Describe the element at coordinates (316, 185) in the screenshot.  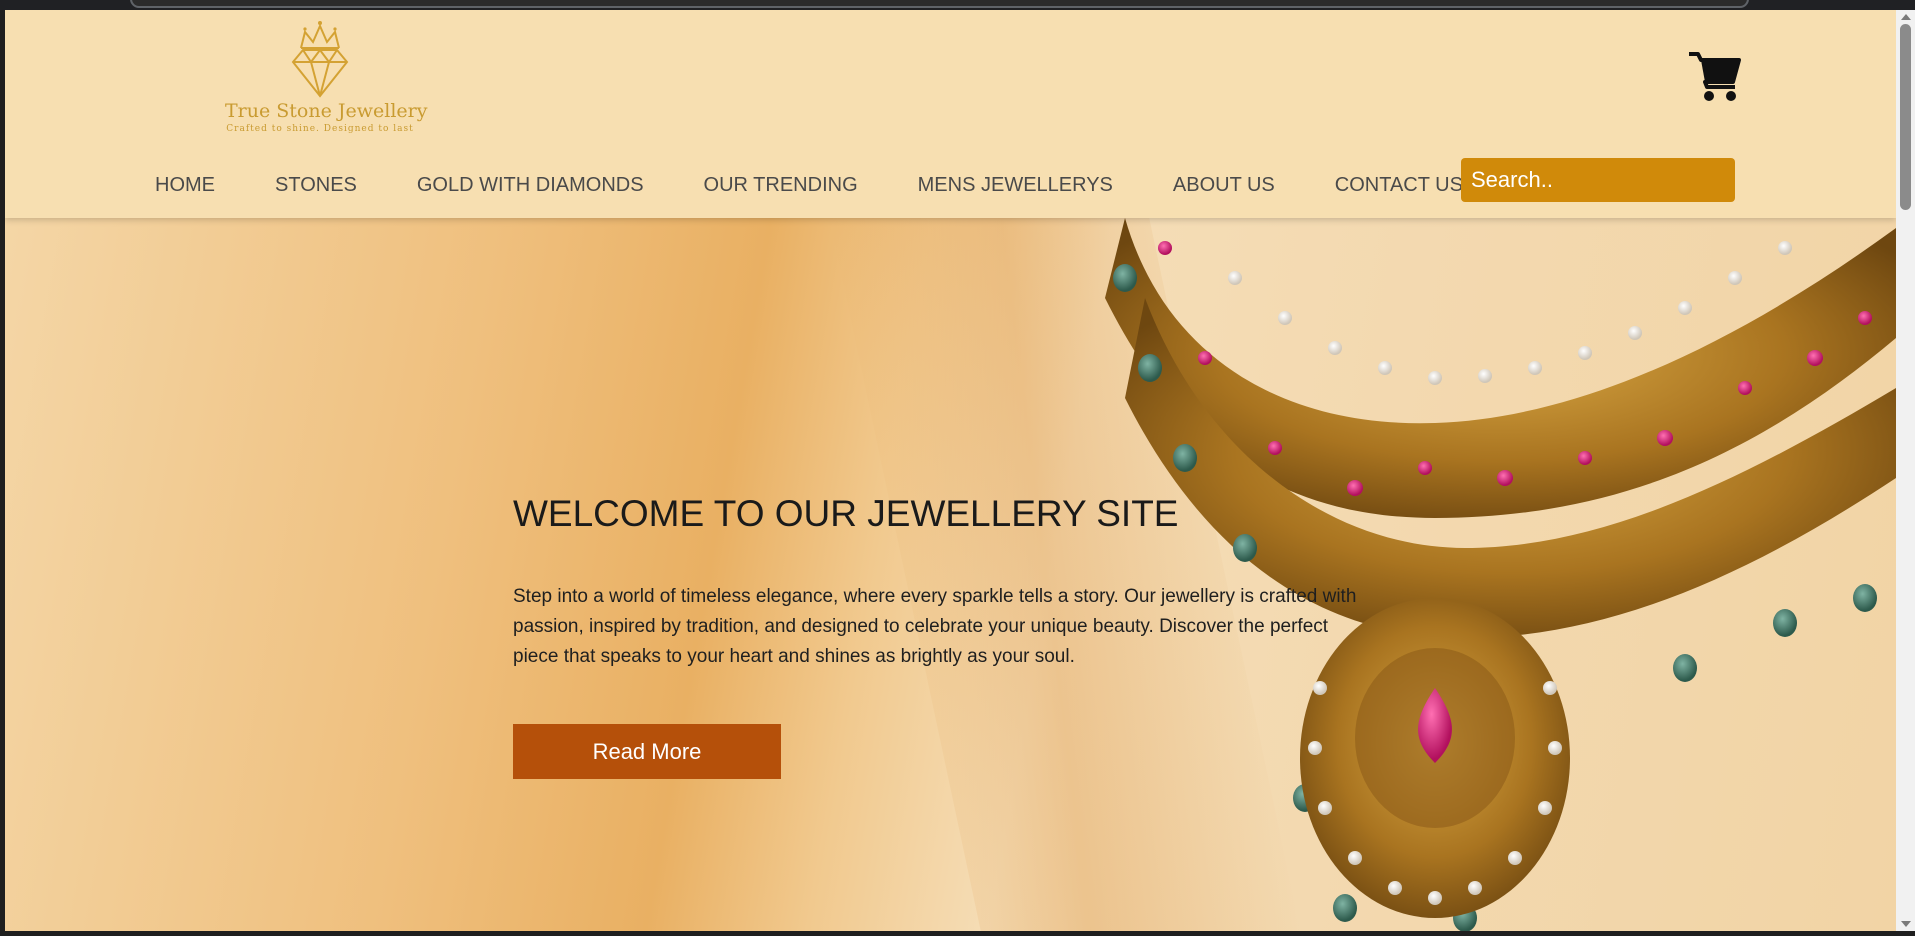
I see `nav-stones: STONES` at that location.